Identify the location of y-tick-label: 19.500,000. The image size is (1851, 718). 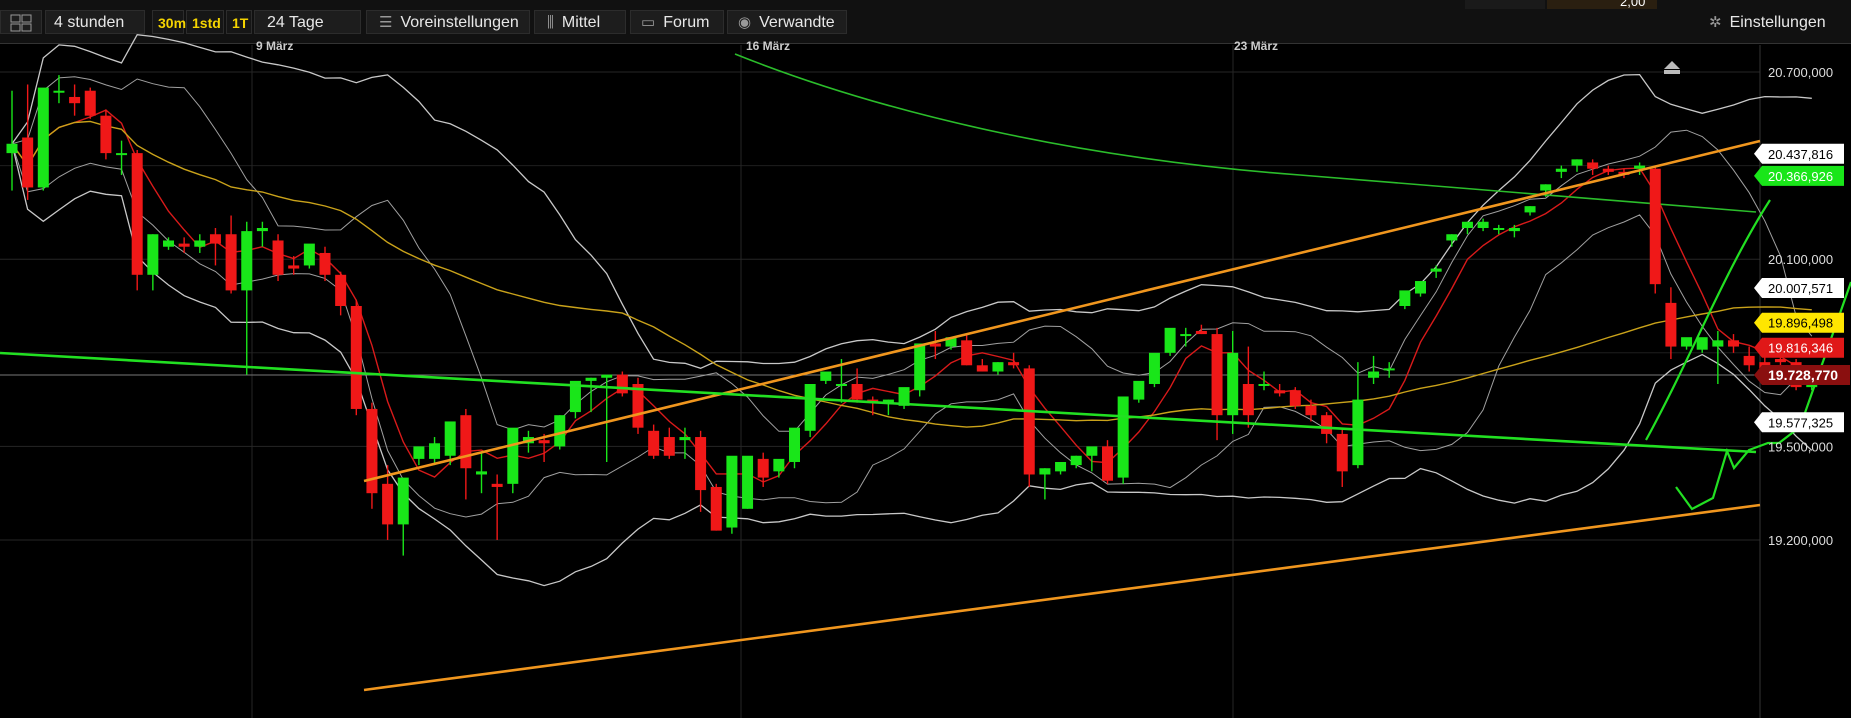
(1800, 446).